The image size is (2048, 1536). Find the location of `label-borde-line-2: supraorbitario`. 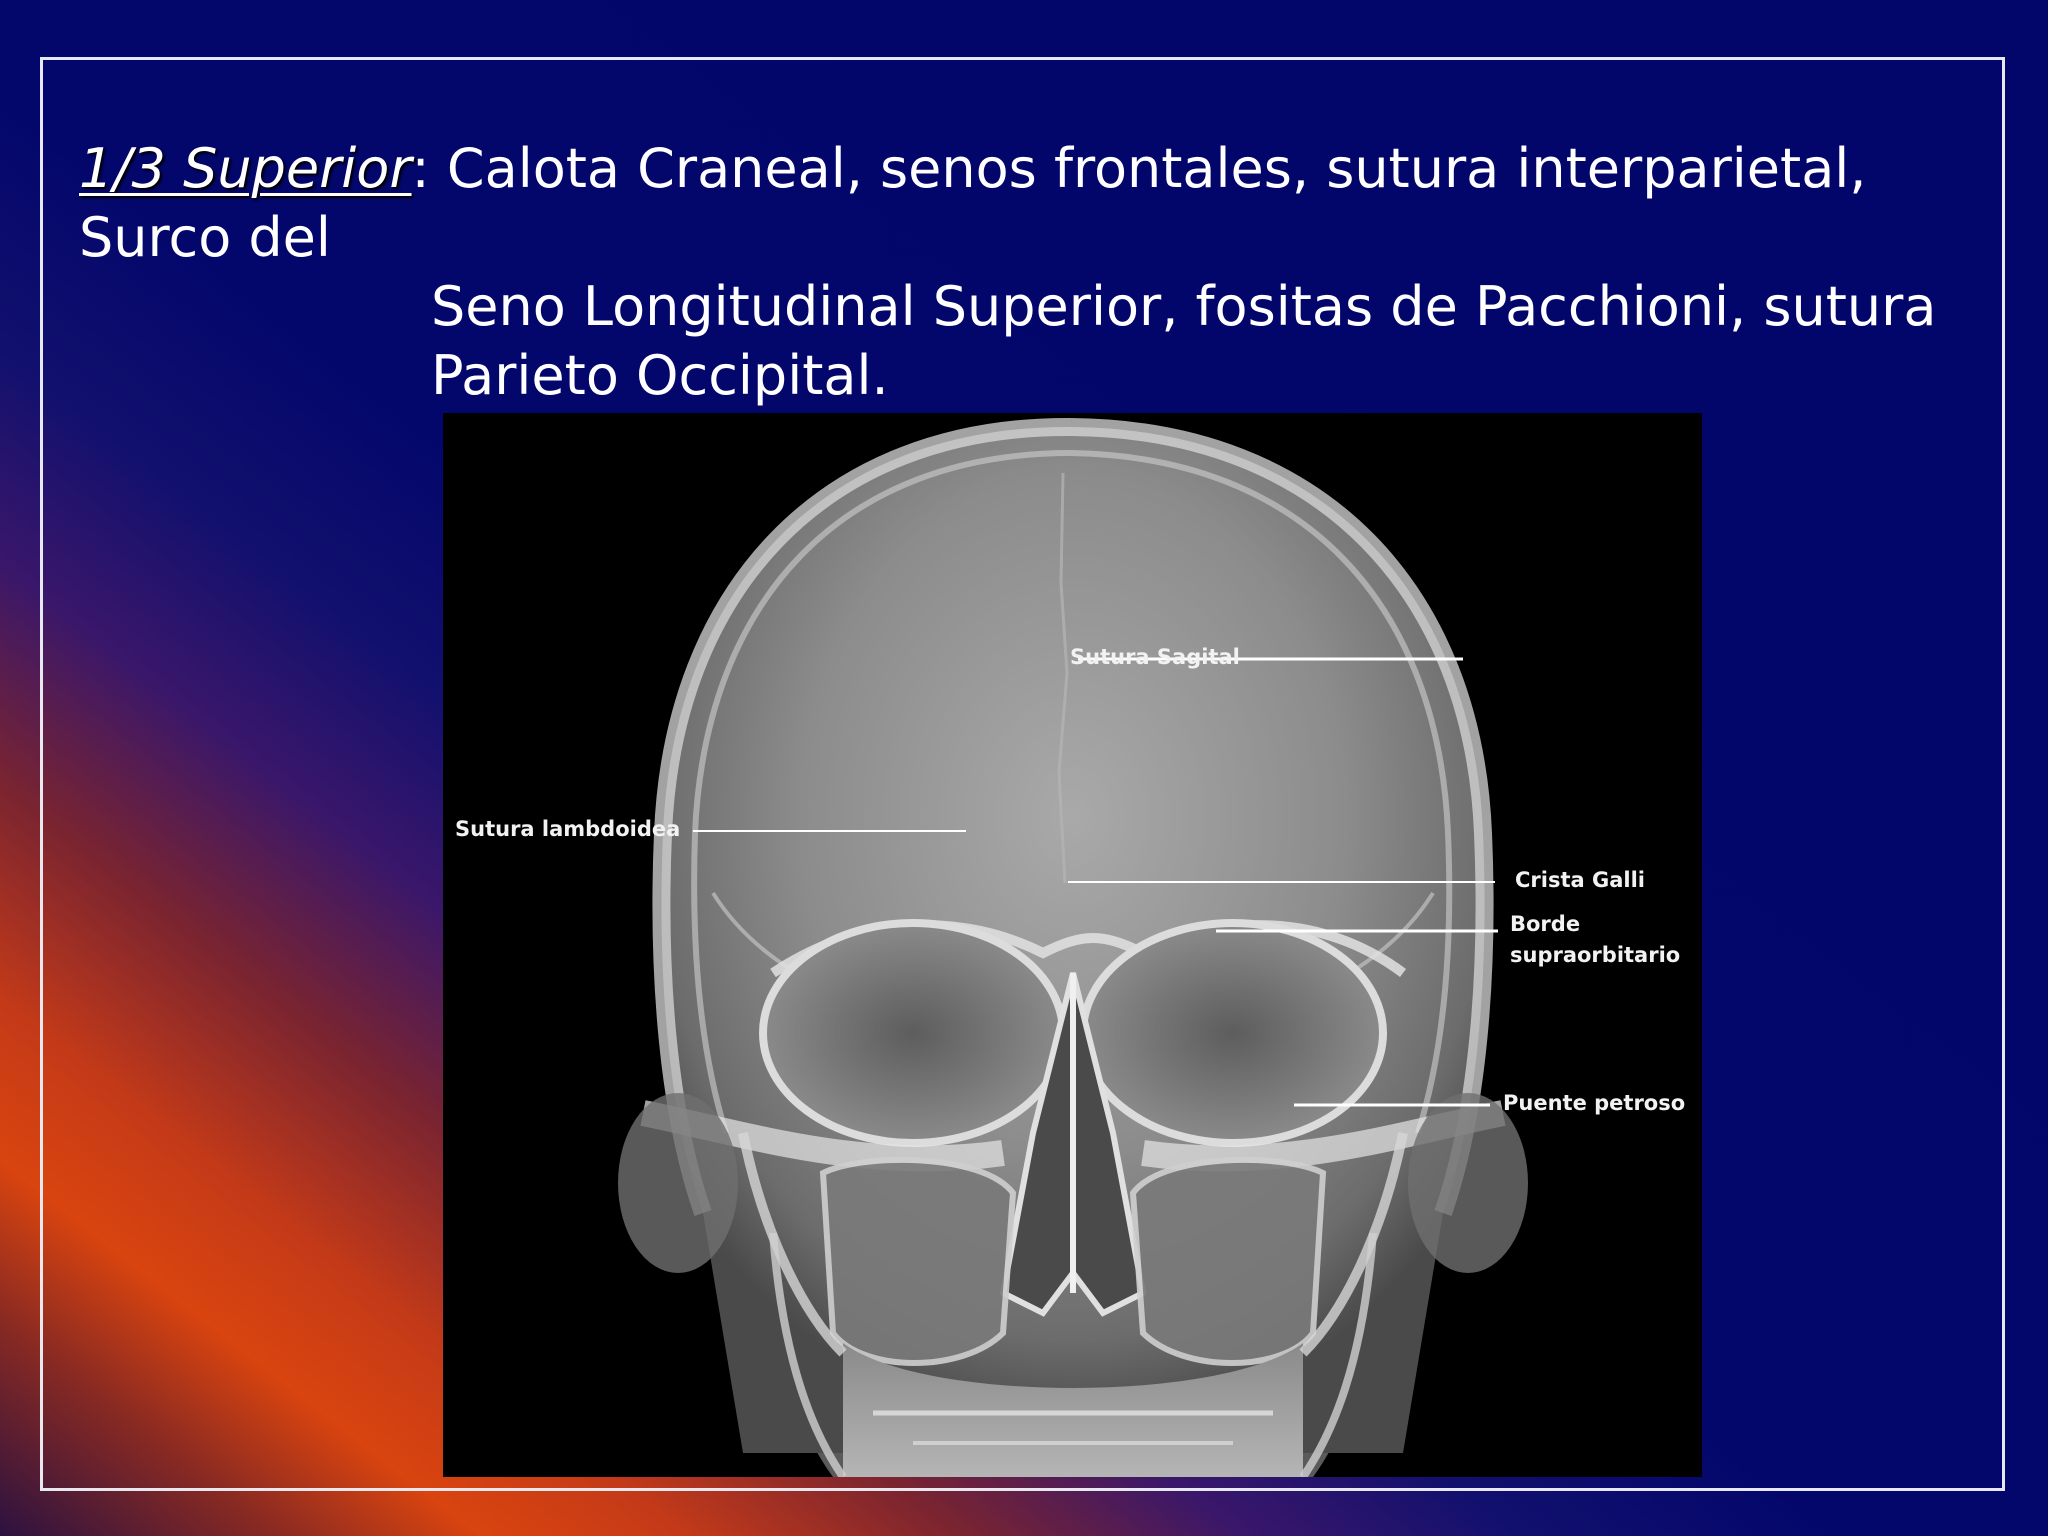

label-borde-line-2: supraorbitario is located at coordinates (1595, 955).